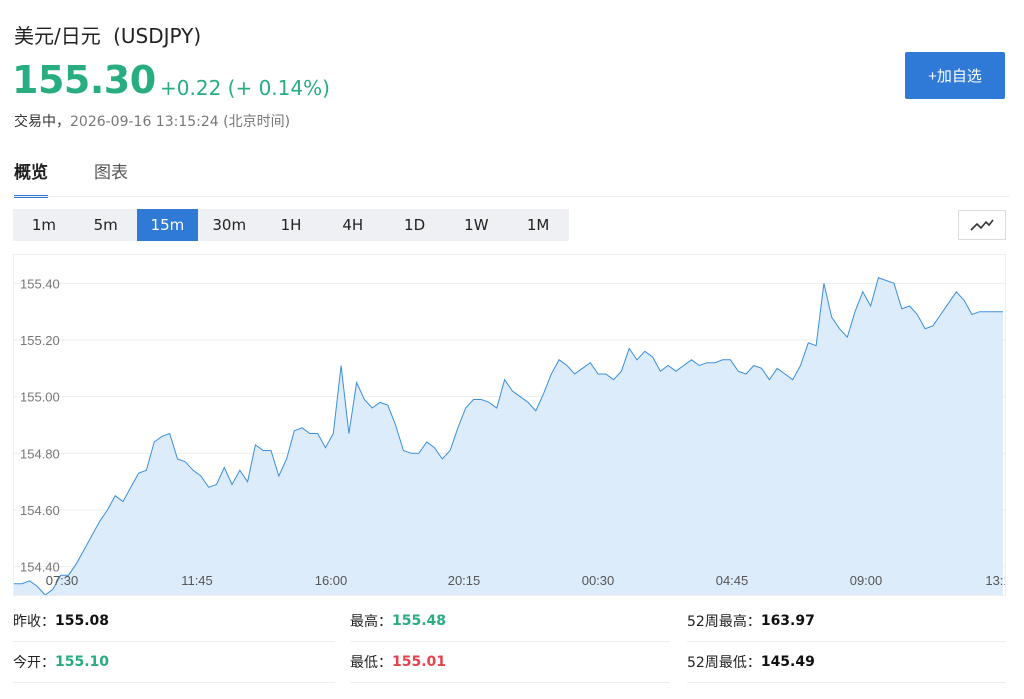 The width and height of the screenshot is (1024, 699). What do you see at coordinates (866, 580) in the screenshot?
I see `x-tick-label: 09:00` at bounding box center [866, 580].